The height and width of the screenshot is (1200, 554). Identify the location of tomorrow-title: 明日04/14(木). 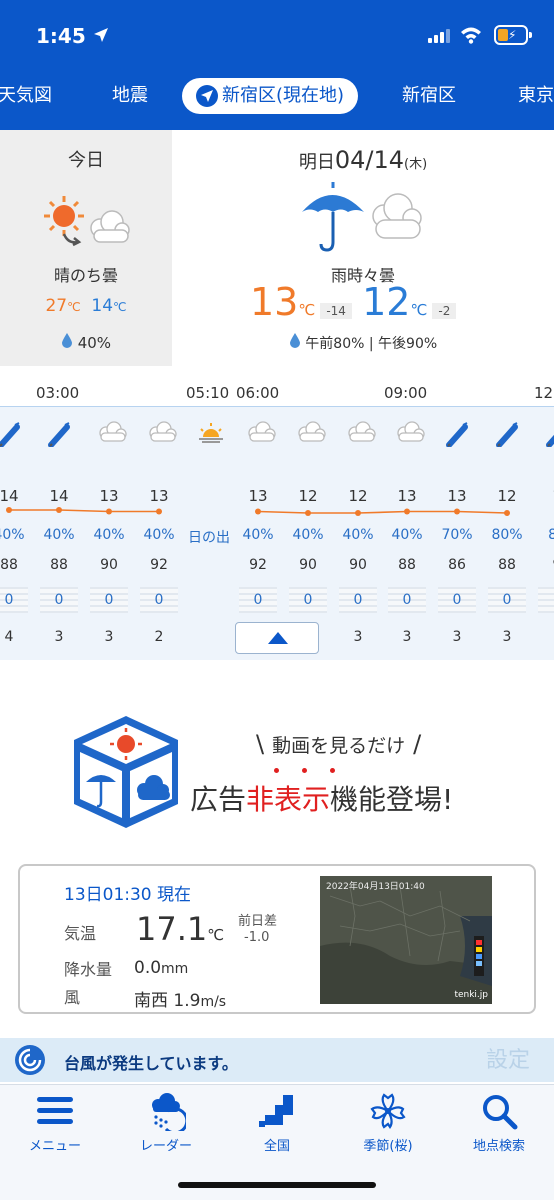
(363, 160).